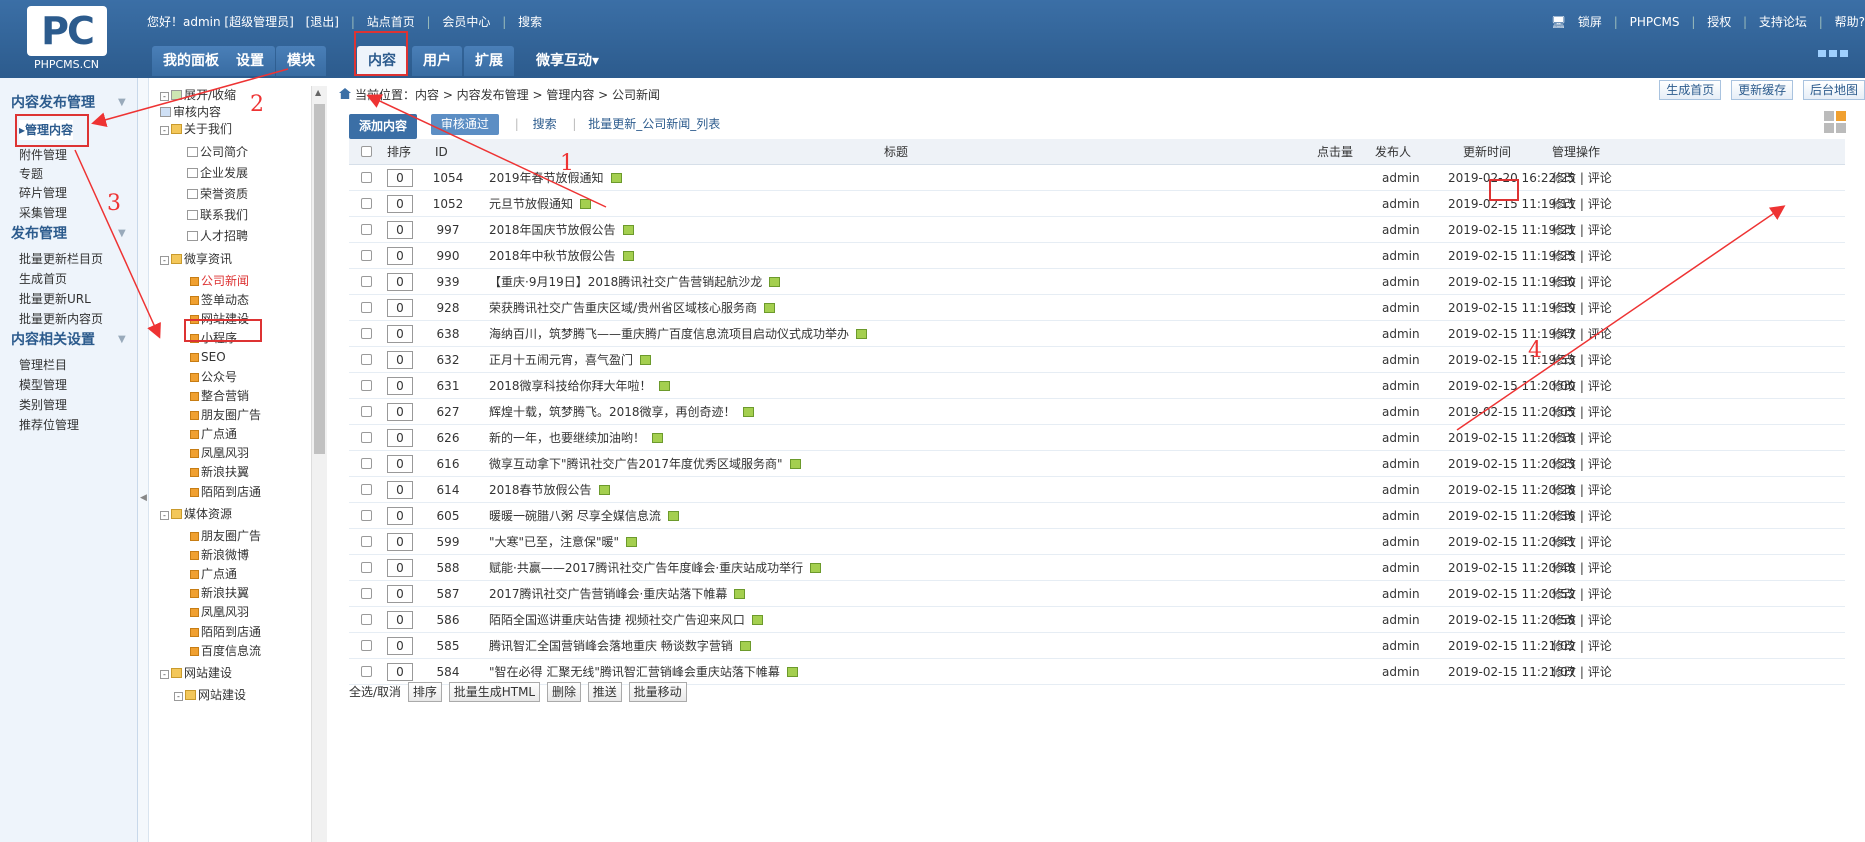  Describe the element at coordinates (531, 204) in the screenshot. I see `row-title-link: 元旦节放假通知` at that location.